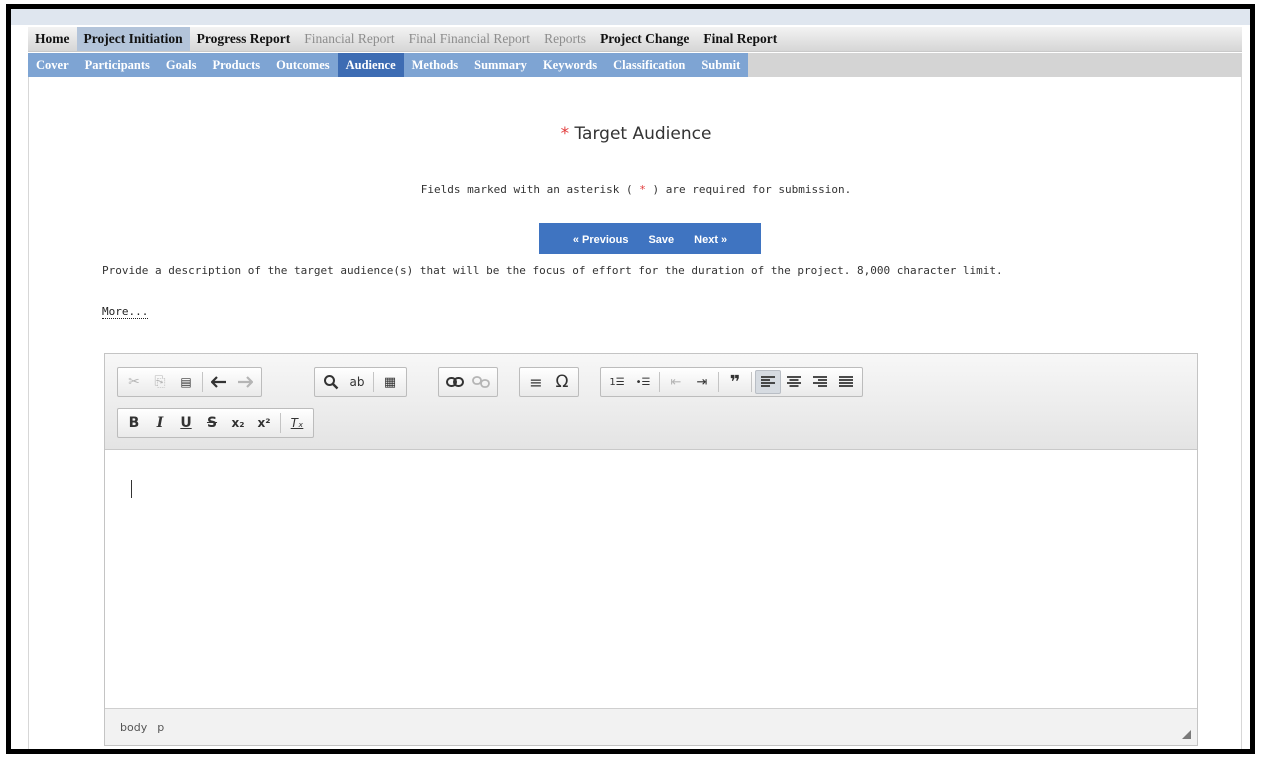 The height and width of the screenshot is (758, 1261). What do you see at coordinates (455, 382) in the screenshot?
I see `link-icon` at bounding box center [455, 382].